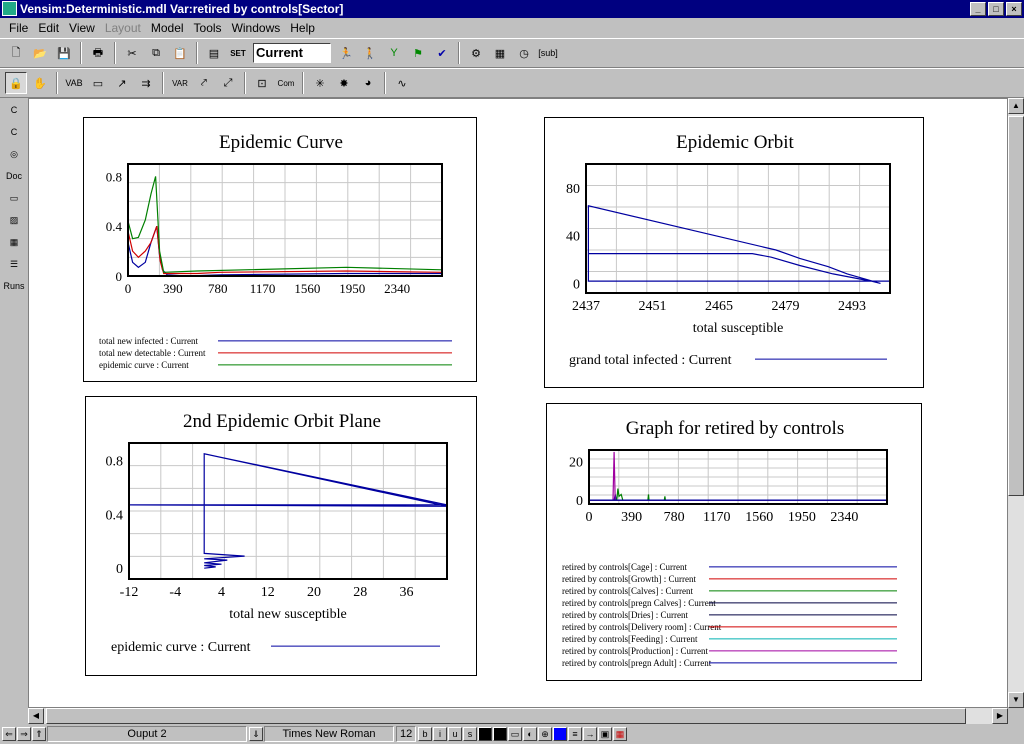 This screenshot has height=744, width=1024. I want to click on optimize-icon: ✔, so click(442, 53).